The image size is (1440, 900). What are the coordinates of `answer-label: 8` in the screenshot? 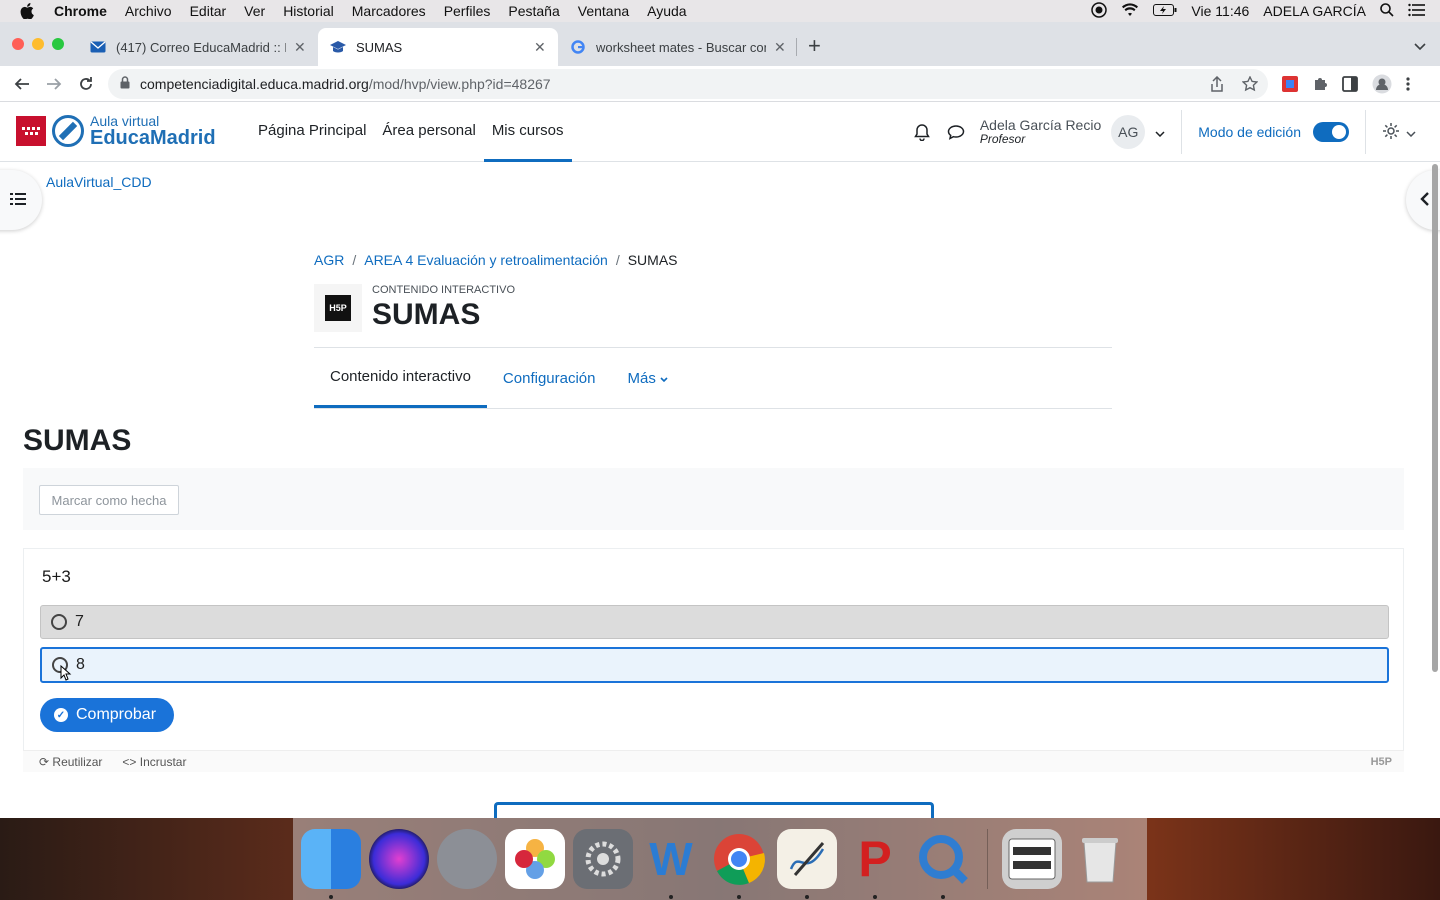 It's located at (80, 664).